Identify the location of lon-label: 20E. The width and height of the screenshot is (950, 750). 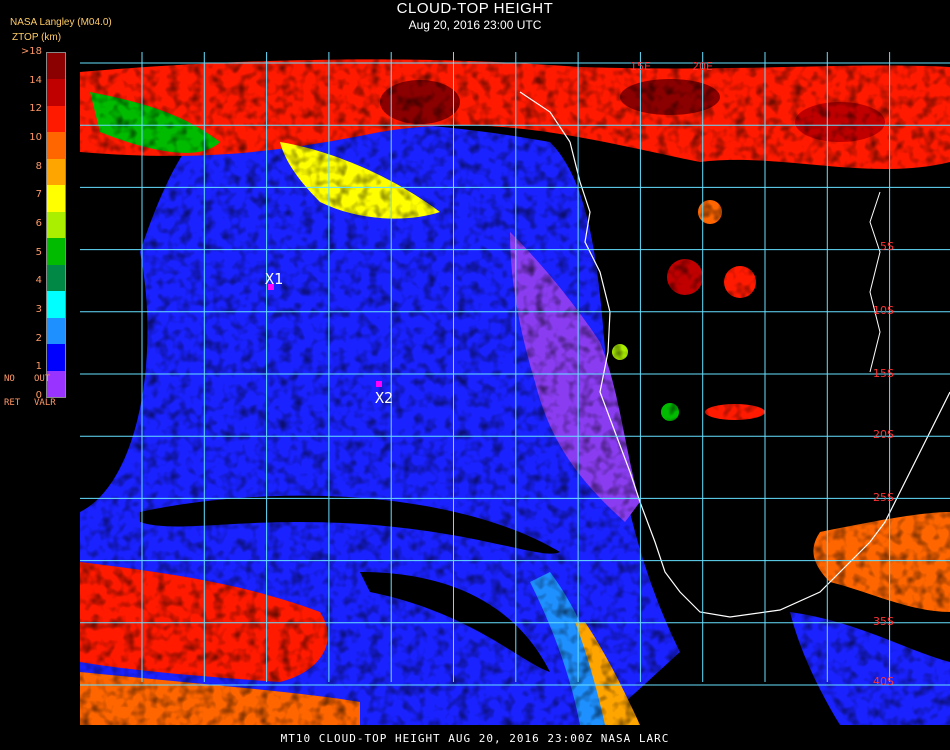
(702, 66).